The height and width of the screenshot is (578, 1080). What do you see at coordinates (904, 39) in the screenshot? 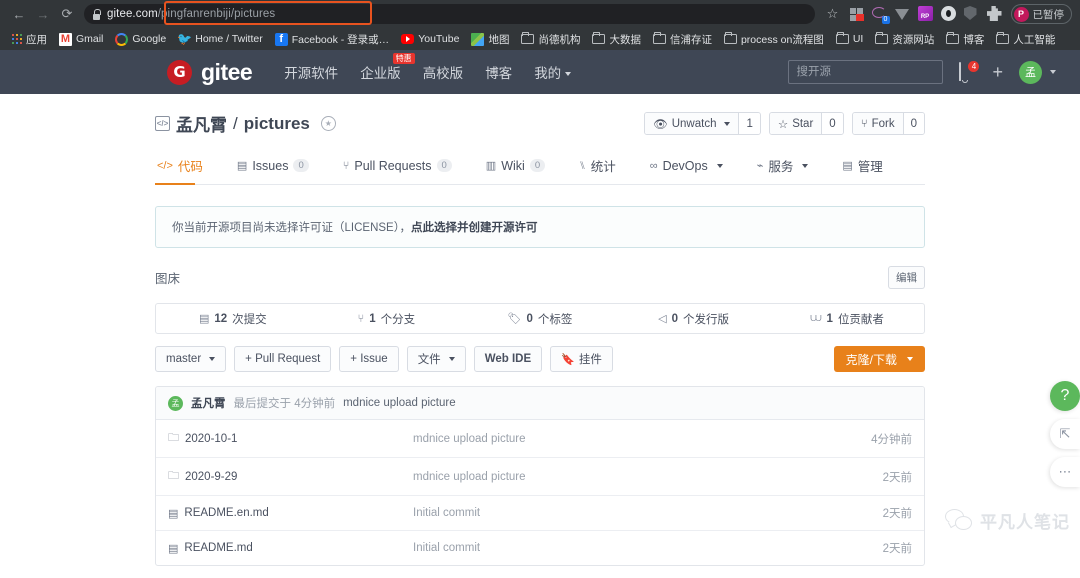
I see `bookmark-folder-resources: 资源网站` at bounding box center [904, 39].